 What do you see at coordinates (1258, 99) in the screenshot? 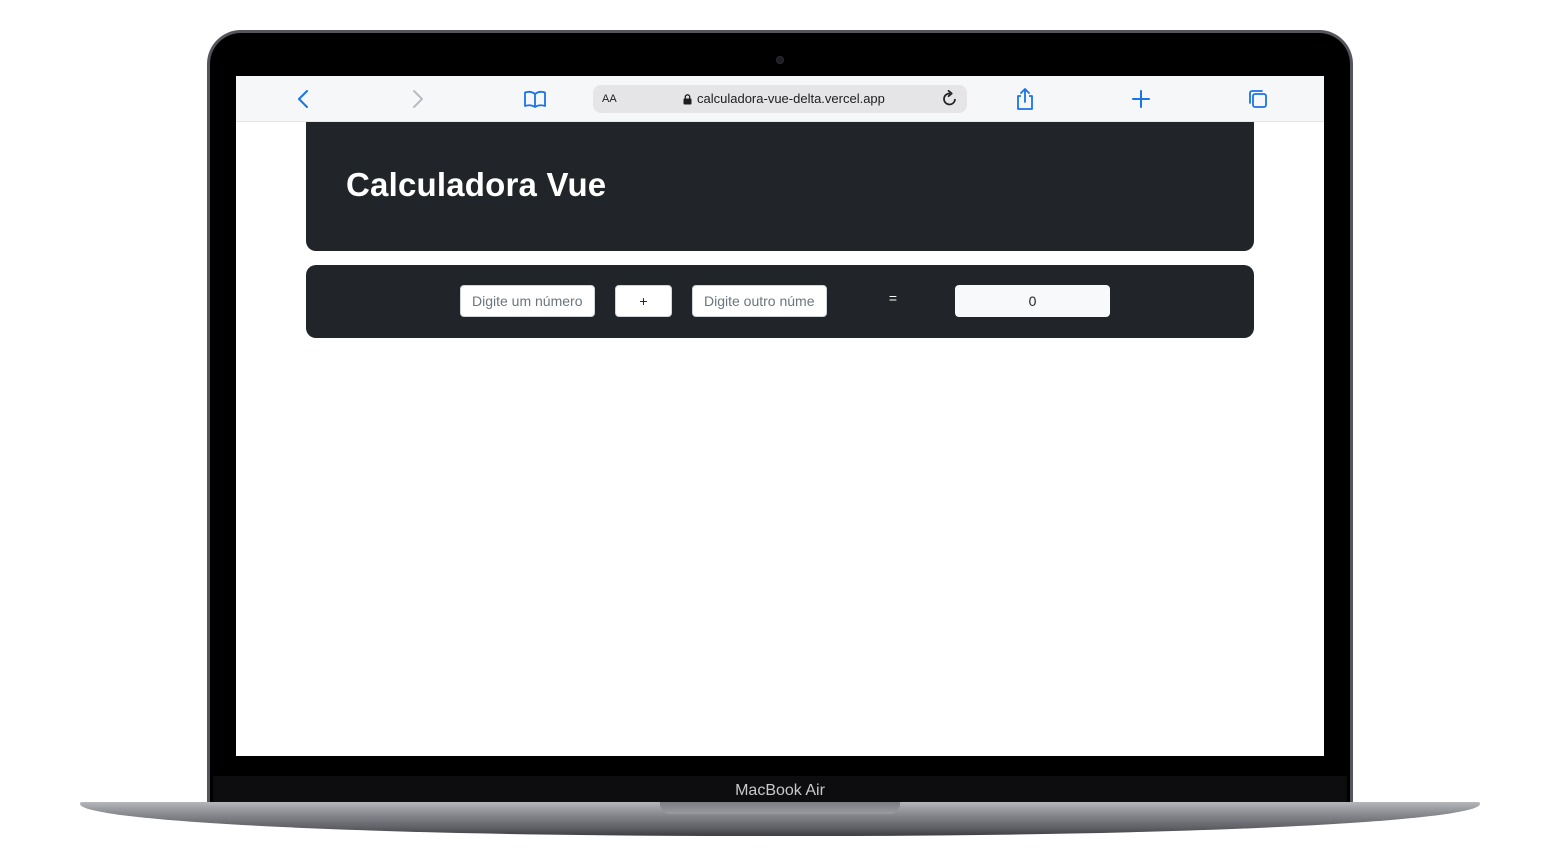
I see `tabs-icon` at bounding box center [1258, 99].